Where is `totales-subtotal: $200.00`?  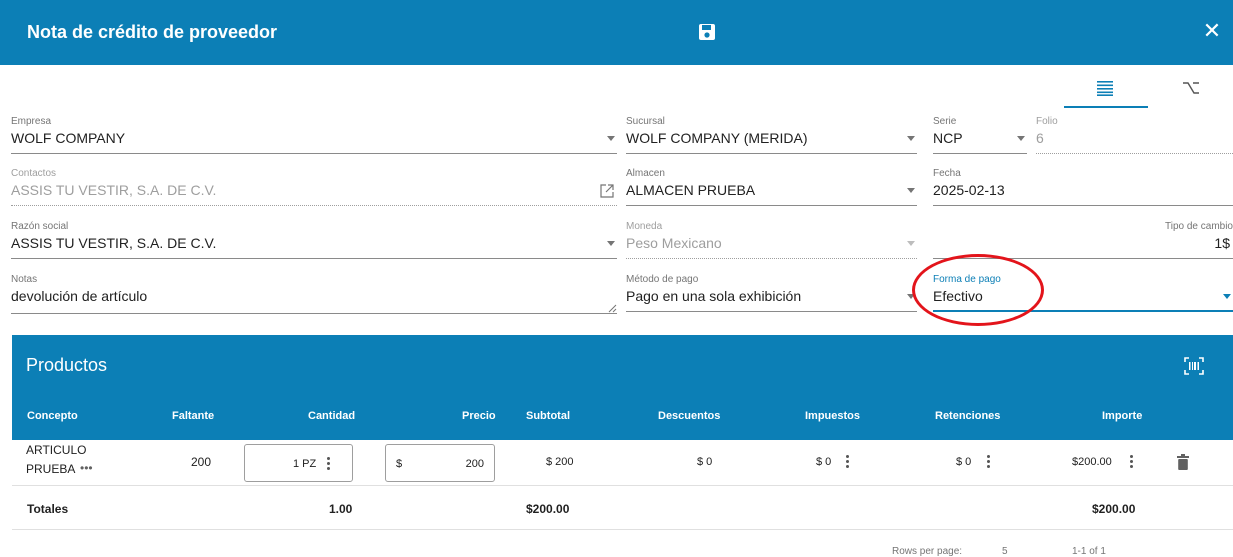
totales-subtotal: $200.00 is located at coordinates (548, 509).